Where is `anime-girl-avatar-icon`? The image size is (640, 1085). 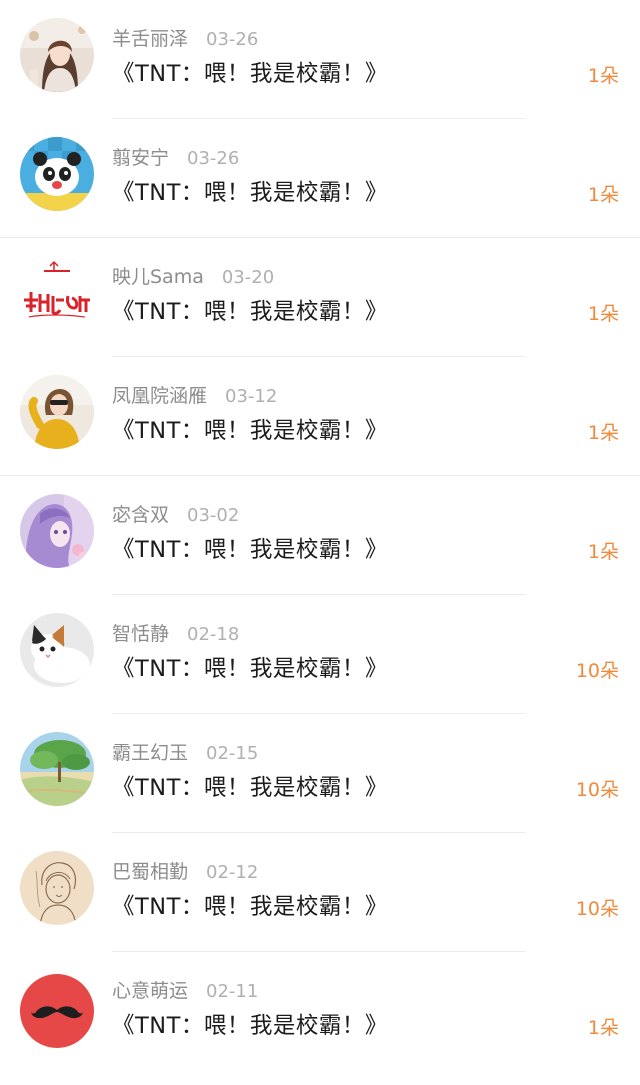 anime-girl-avatar-icon is located at coordinates (57, 531).